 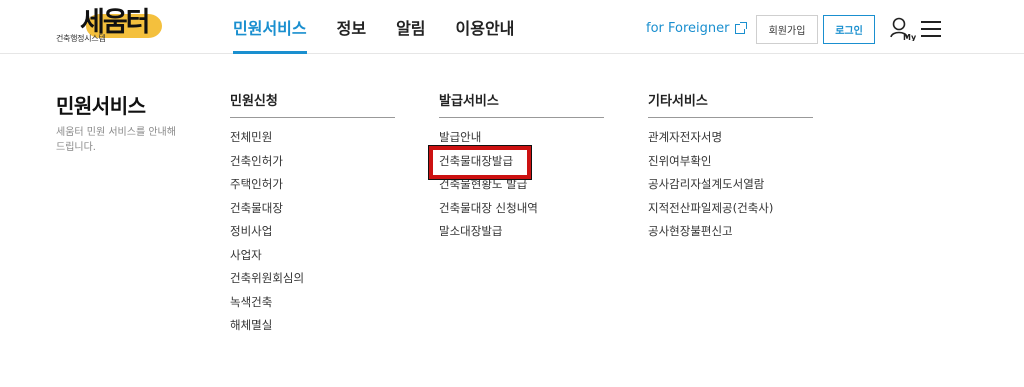 What do you see at coordinates (521, 236) in the screenshot?
I see `menu-item: 말소대장발급` at bounding box center [521, 236].